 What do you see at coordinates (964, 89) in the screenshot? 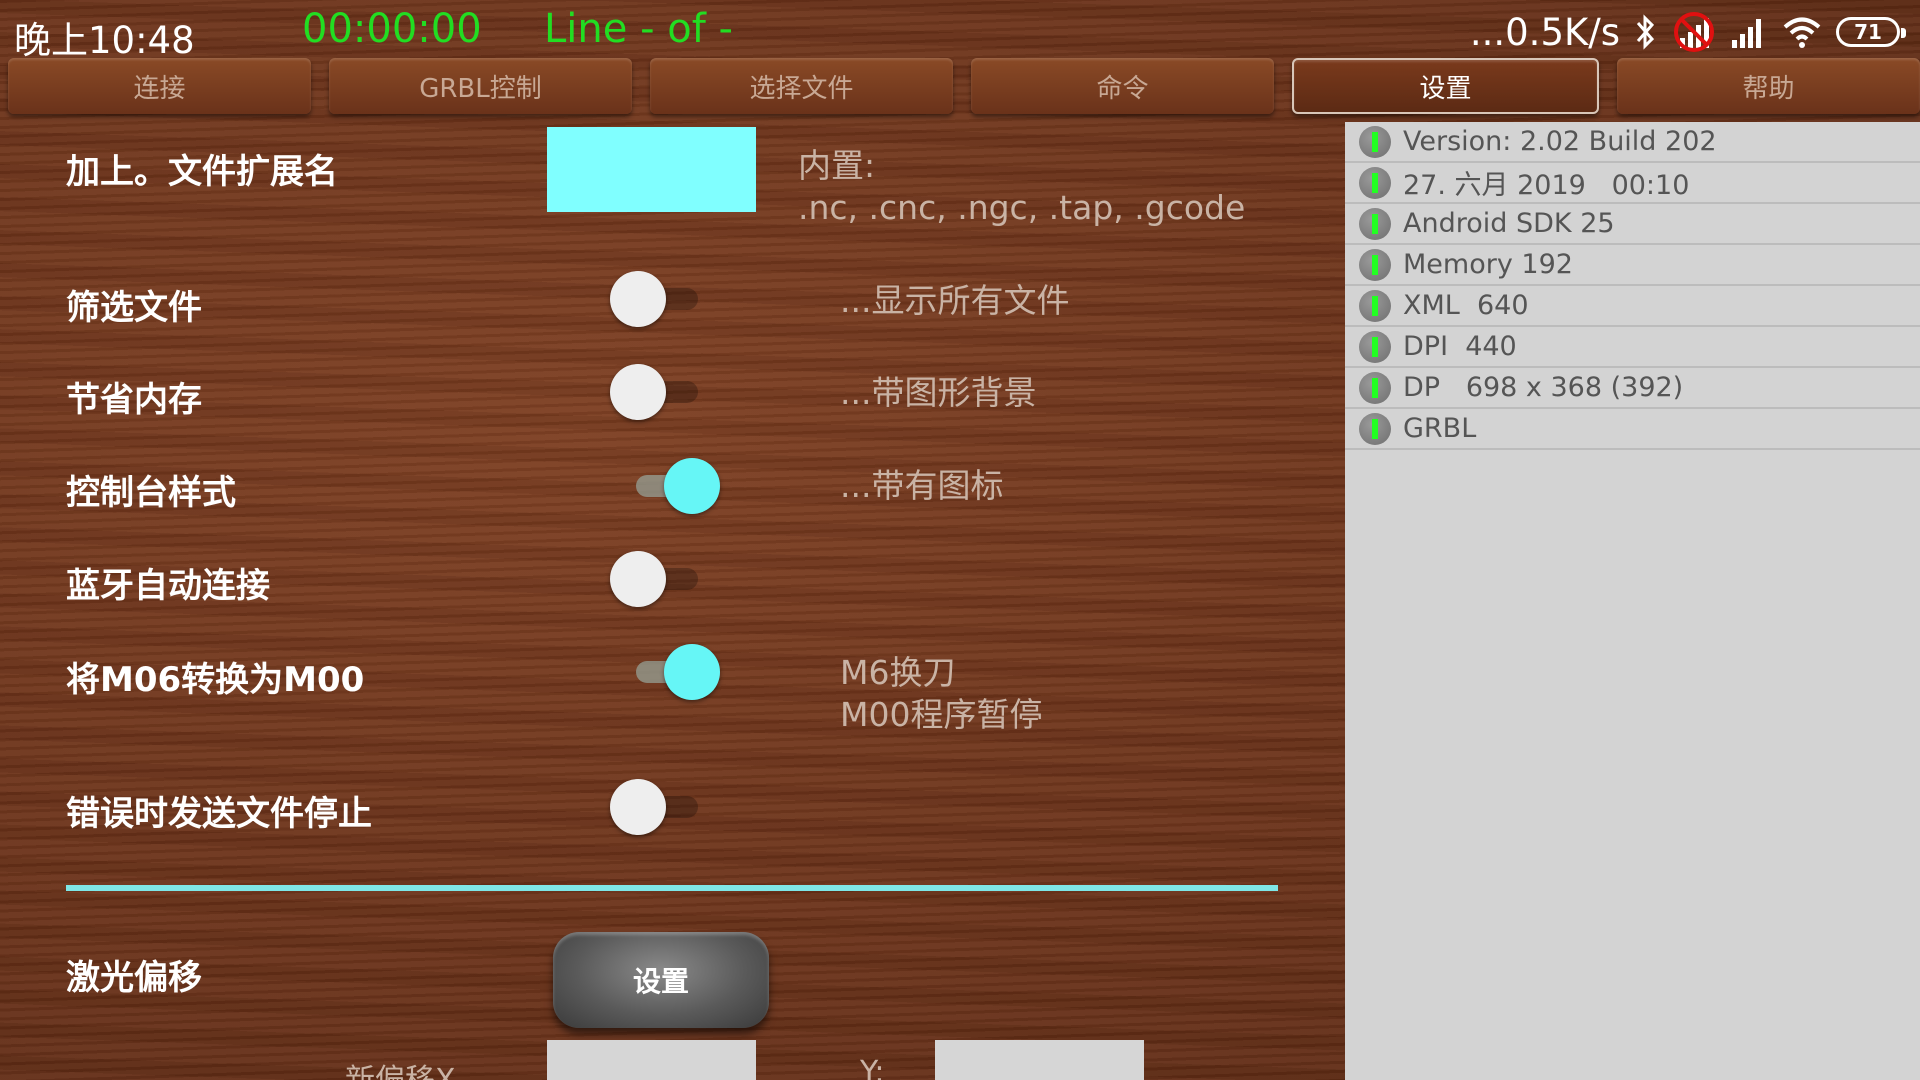
I see `tab-bar: 连接 GRBL控制 选择文件 命令 设置 帮助` at bounding box center [964, 89].